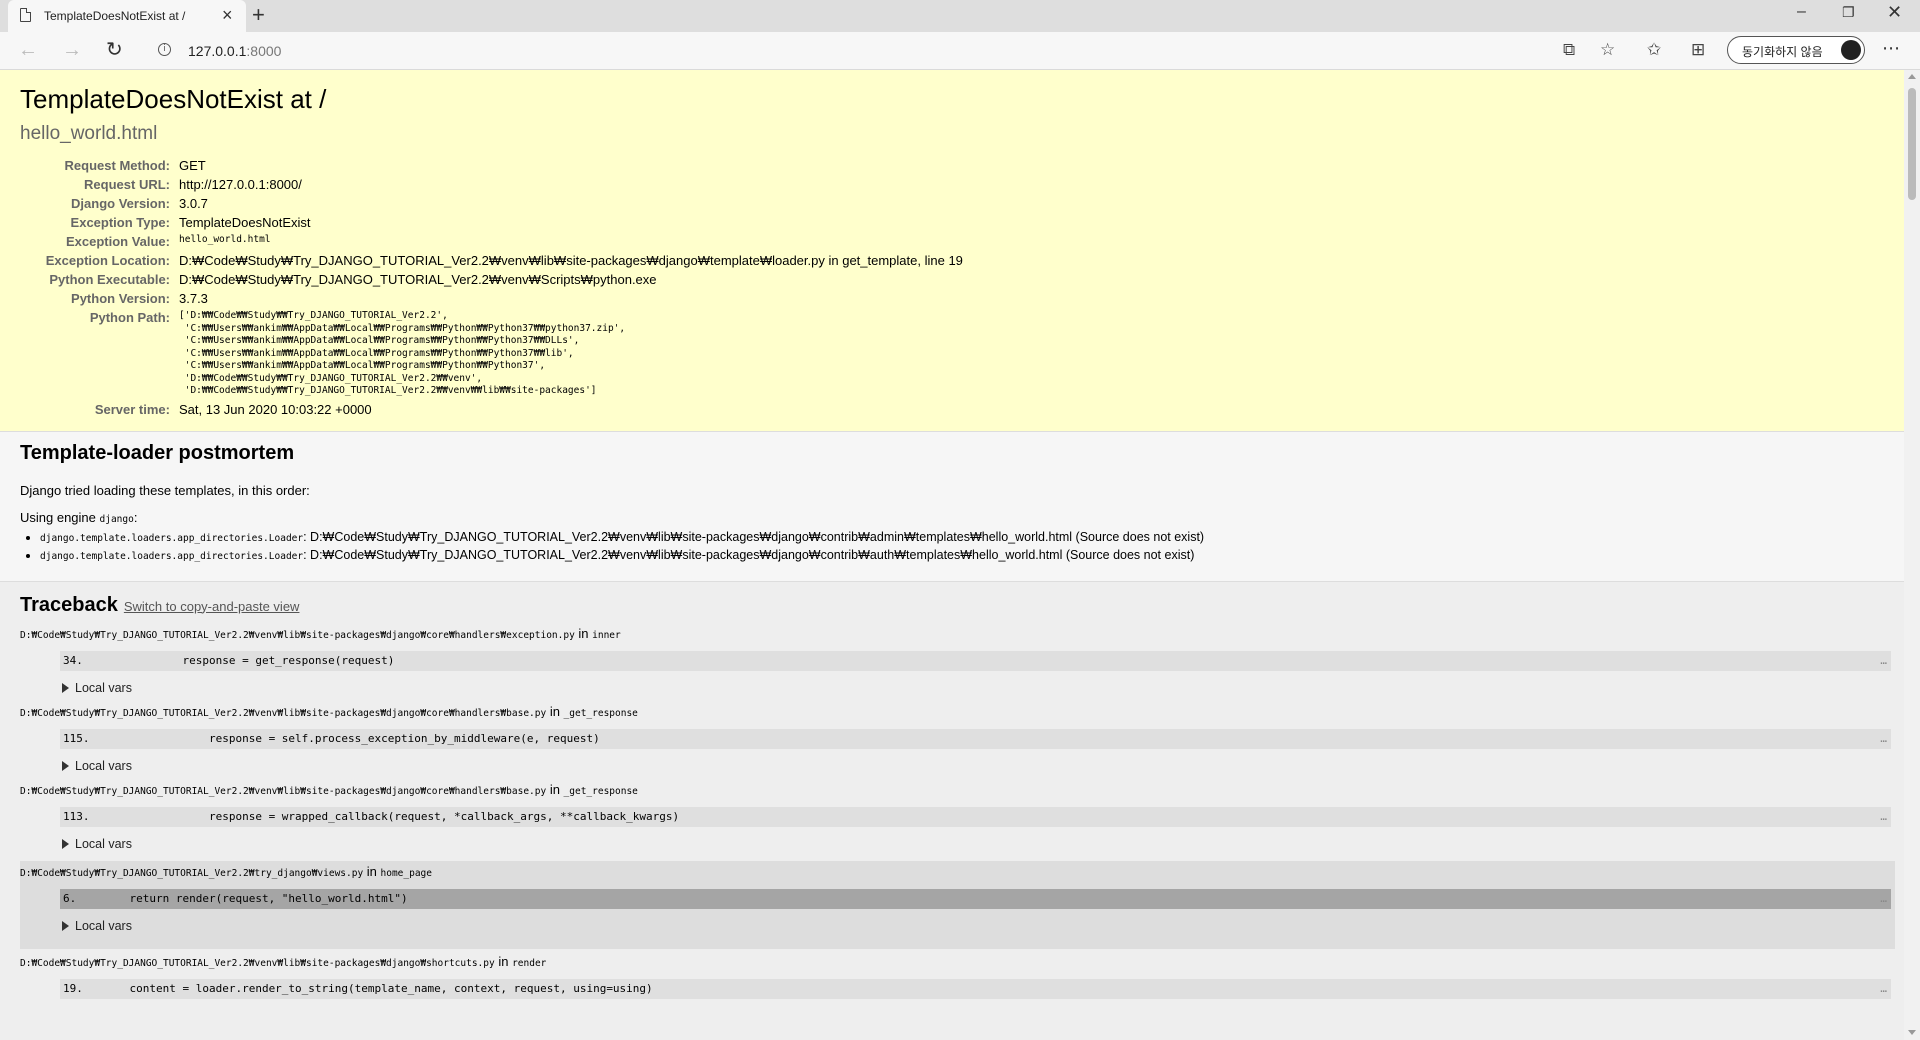  What do you see at coordinates (69, 604) in the screenshot?
I see `traceback-title: Traceback` at bounding box center [69, 604].